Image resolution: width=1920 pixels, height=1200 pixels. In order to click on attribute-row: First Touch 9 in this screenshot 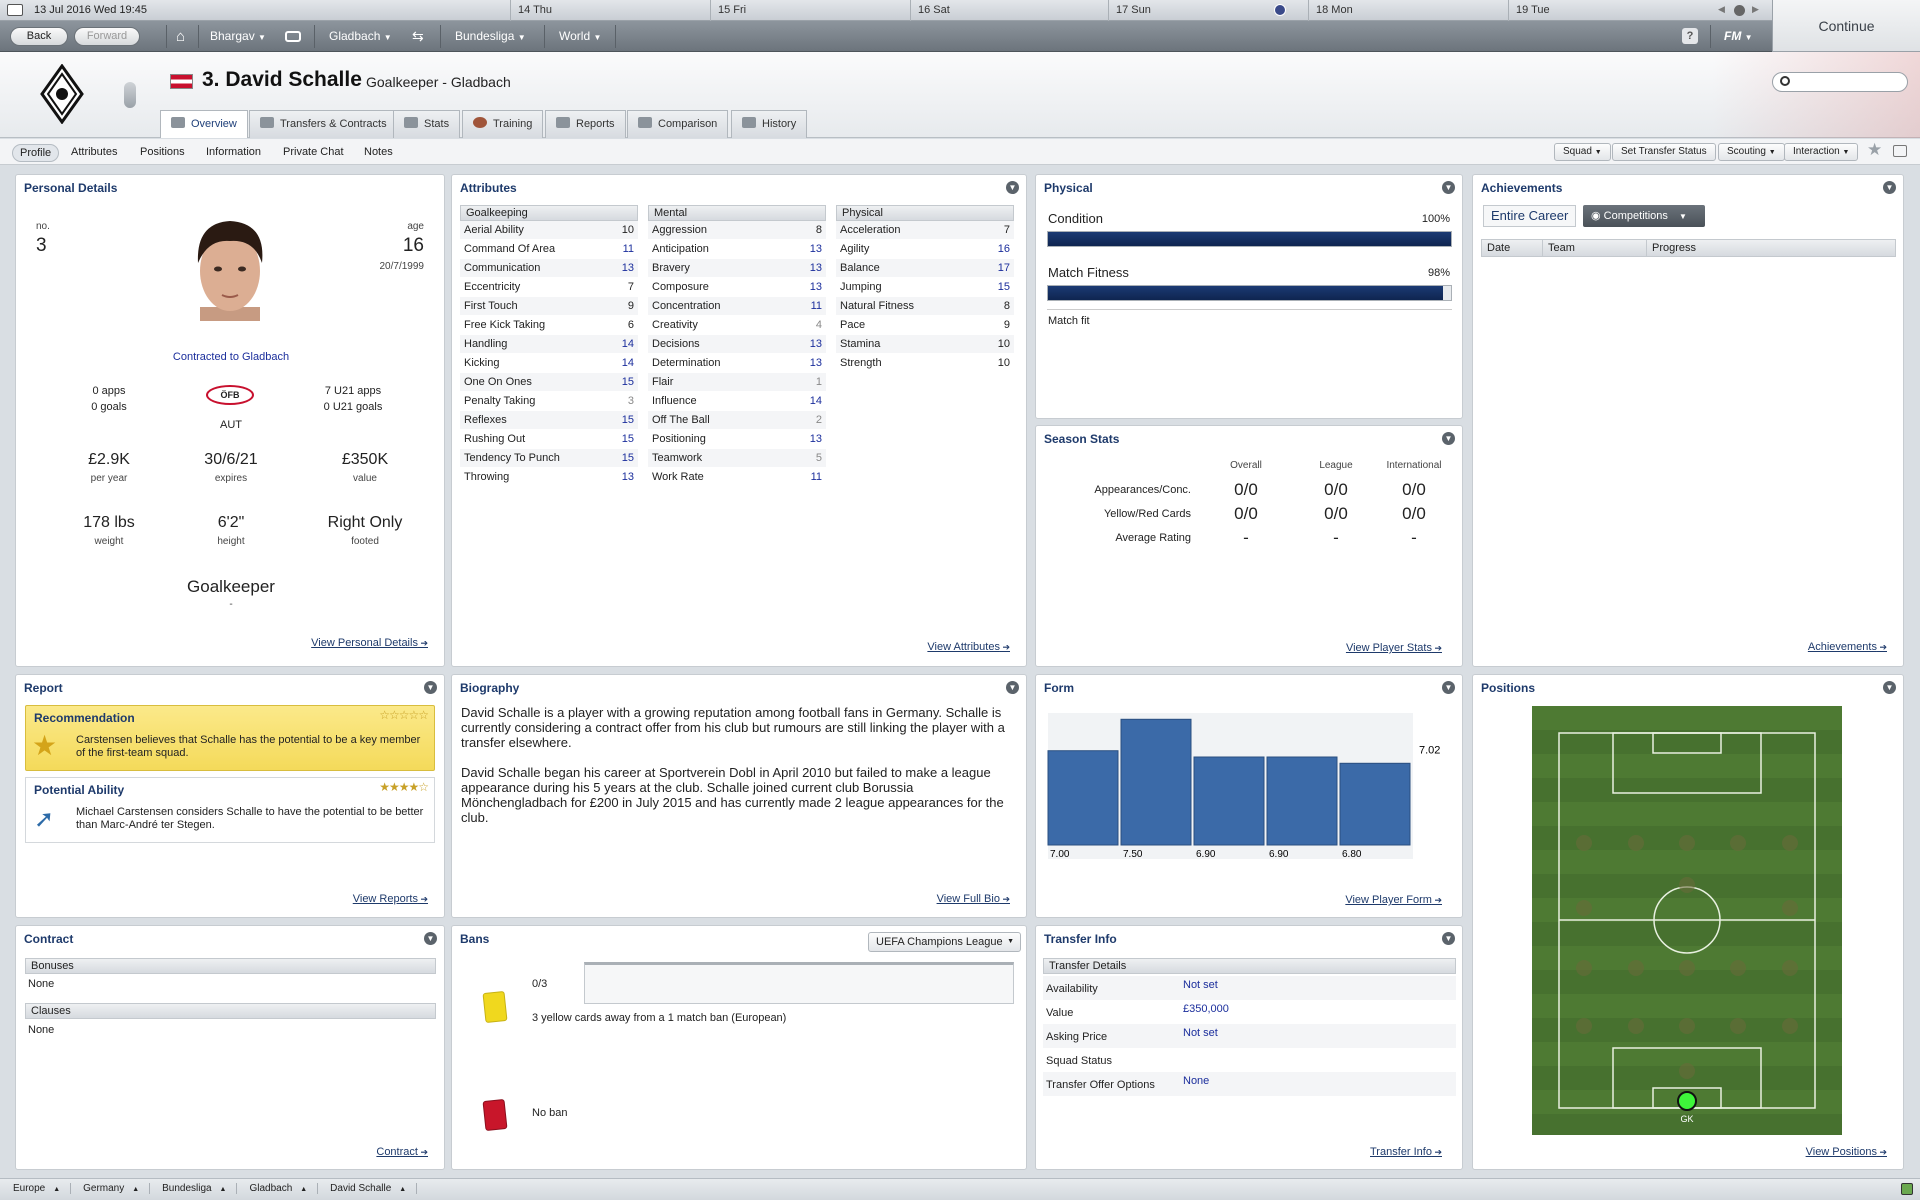, I will do `click(549, 306)`.